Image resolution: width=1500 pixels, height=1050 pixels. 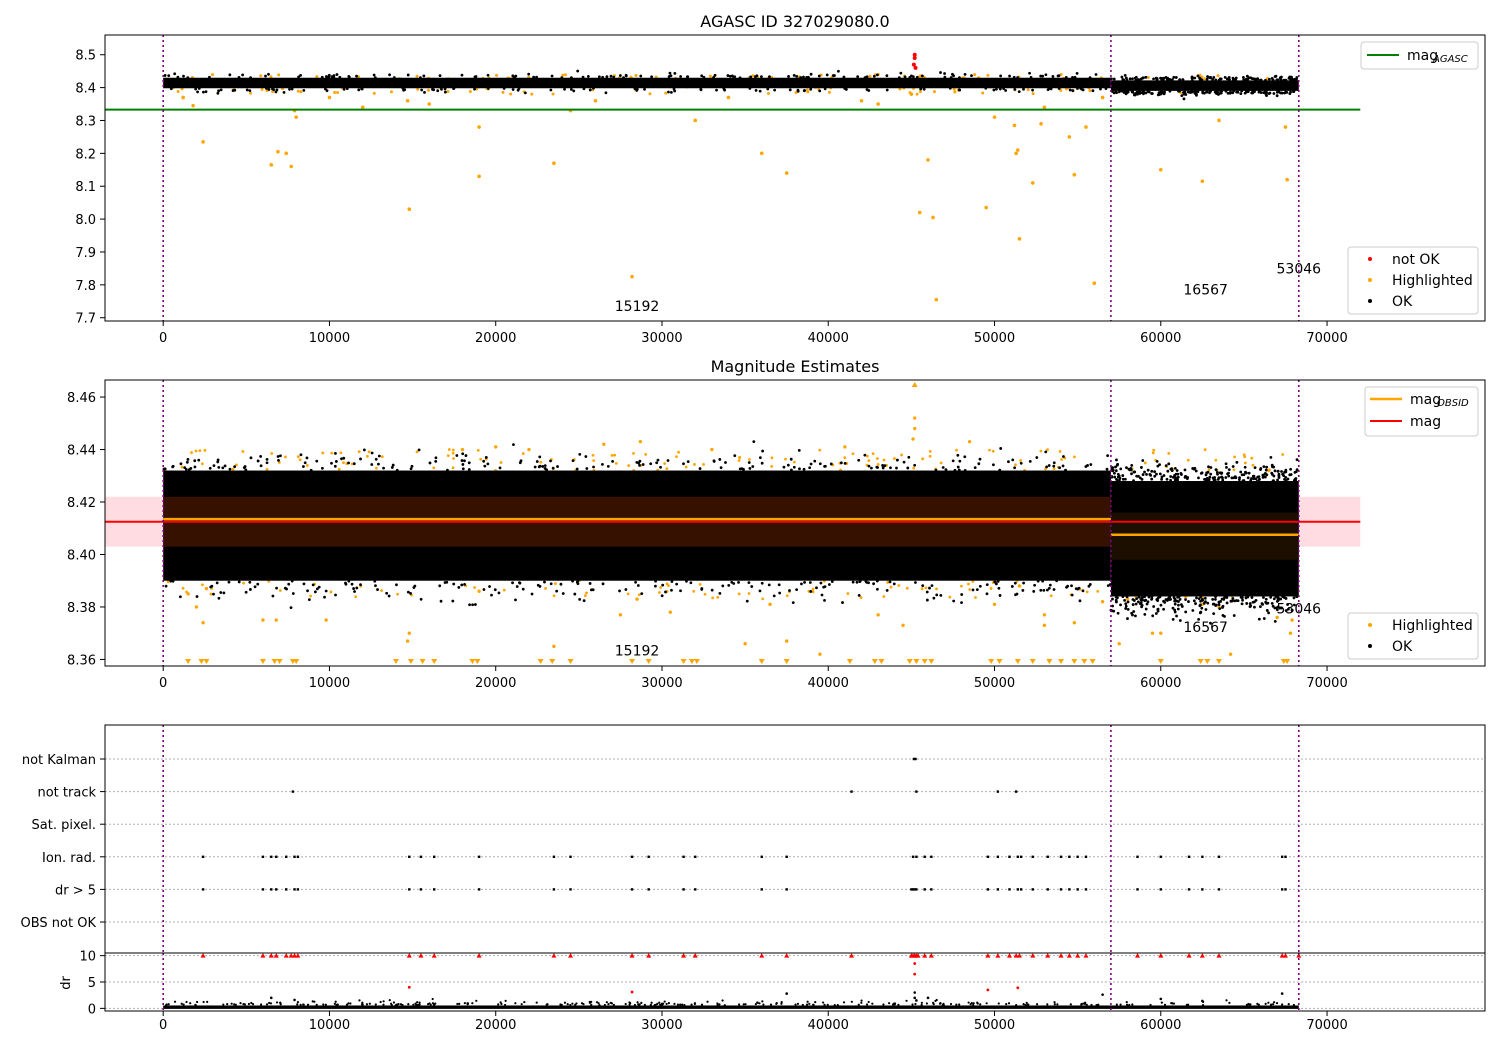 What do you see at coordinates (661, 338) in the screenshot?
I see `panel1-xtick-label-30000: 30000` at bounding box center [661, 338].